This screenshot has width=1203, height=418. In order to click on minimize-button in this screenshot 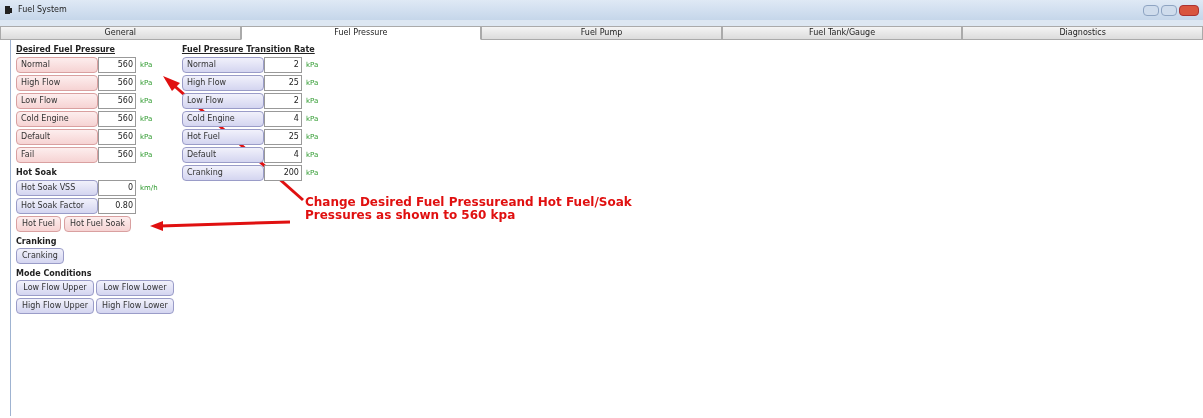, I will do `click(1151, 10)`.